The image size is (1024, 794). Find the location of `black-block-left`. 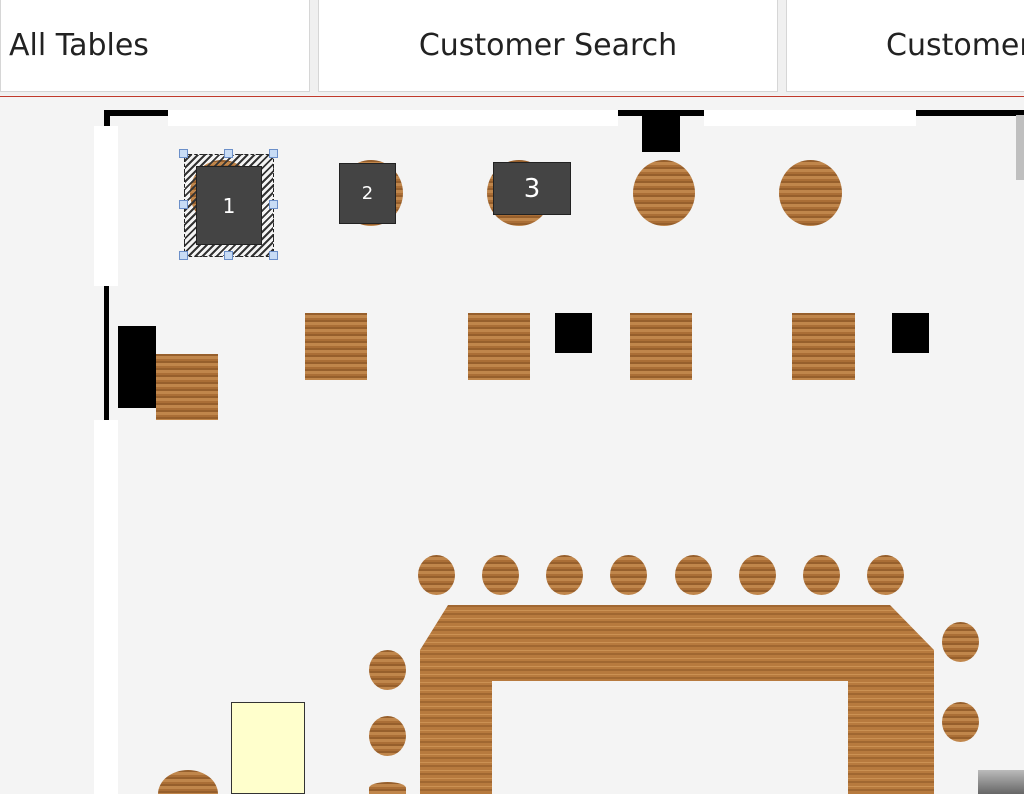

black-block-left is located at coordinates (137, 367).